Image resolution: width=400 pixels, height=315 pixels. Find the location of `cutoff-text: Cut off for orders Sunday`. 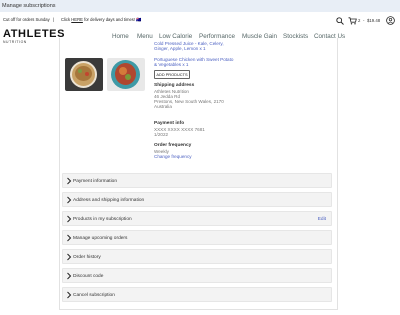

cutoff-text: Cut off for orders Sunday is located at coordinates (26, 19).